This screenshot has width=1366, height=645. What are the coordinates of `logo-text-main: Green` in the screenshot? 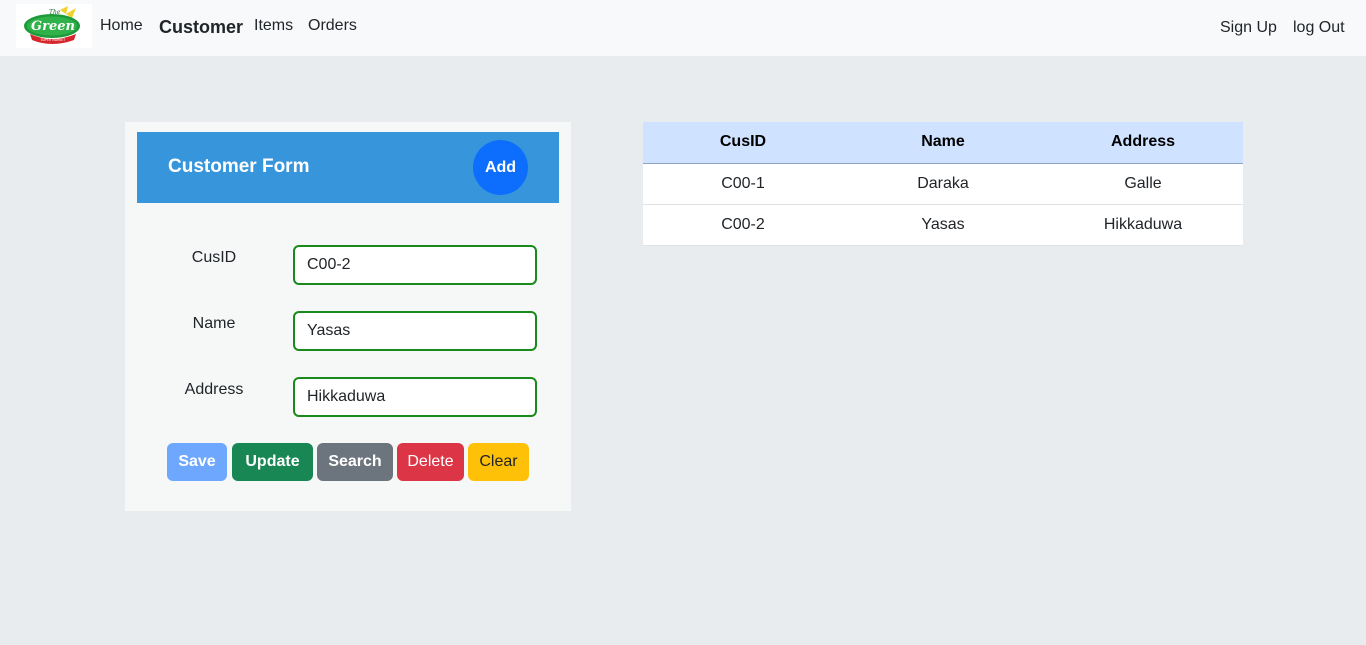 It's located at (53, 26).